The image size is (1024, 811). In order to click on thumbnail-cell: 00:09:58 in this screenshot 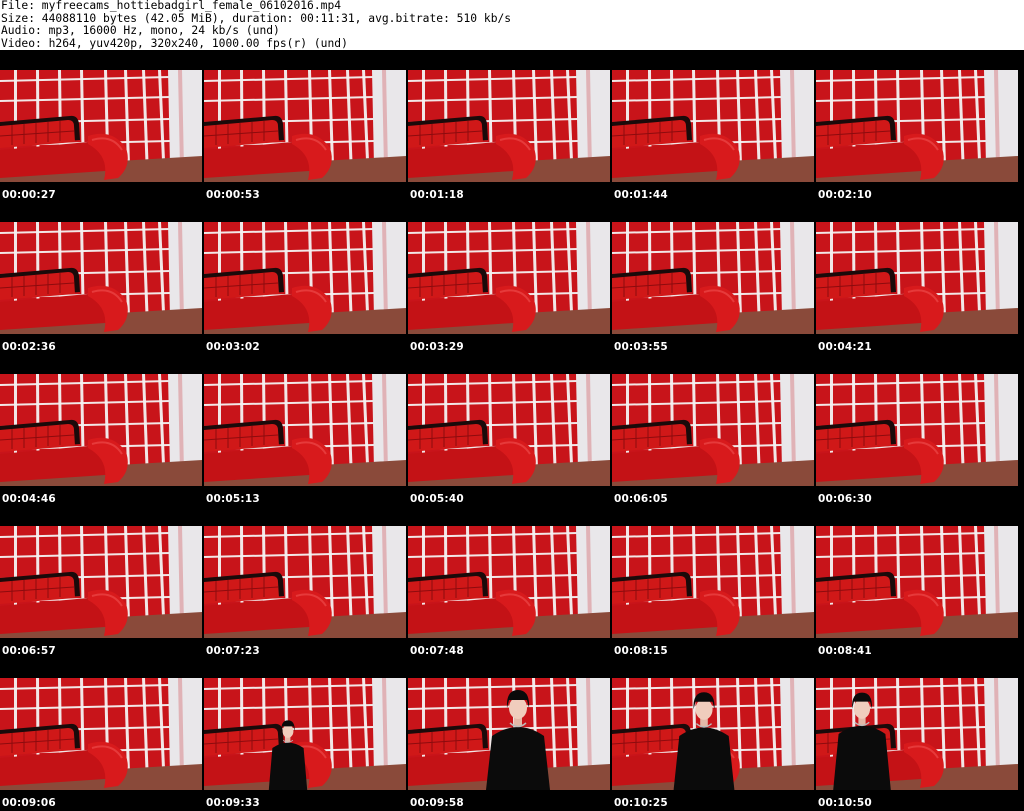, I will do `click(509, 734)`.